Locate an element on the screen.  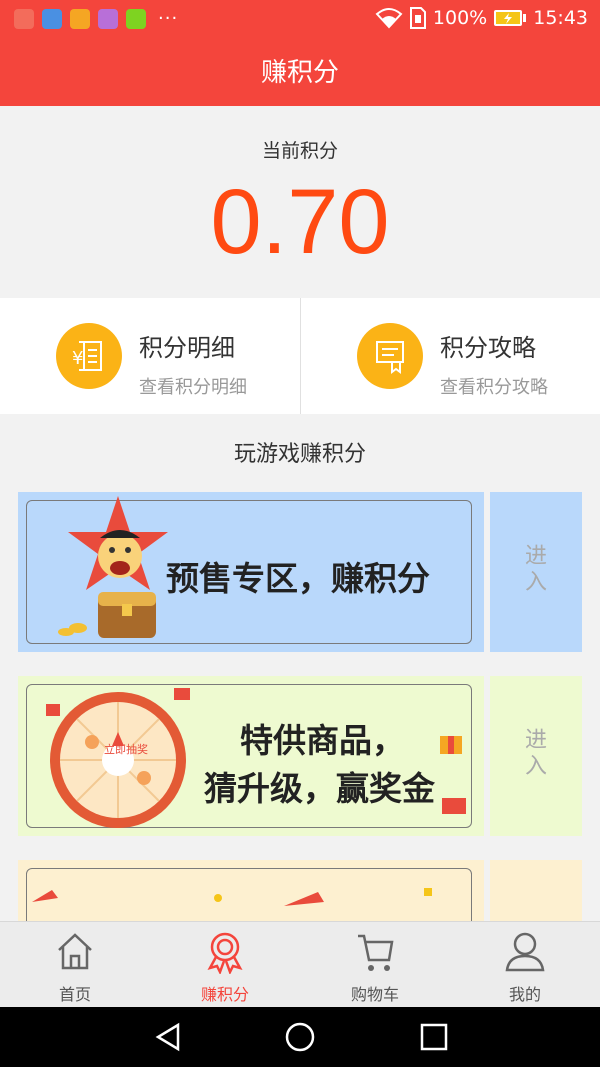
cart-icon is located at coordinates (376, 952).